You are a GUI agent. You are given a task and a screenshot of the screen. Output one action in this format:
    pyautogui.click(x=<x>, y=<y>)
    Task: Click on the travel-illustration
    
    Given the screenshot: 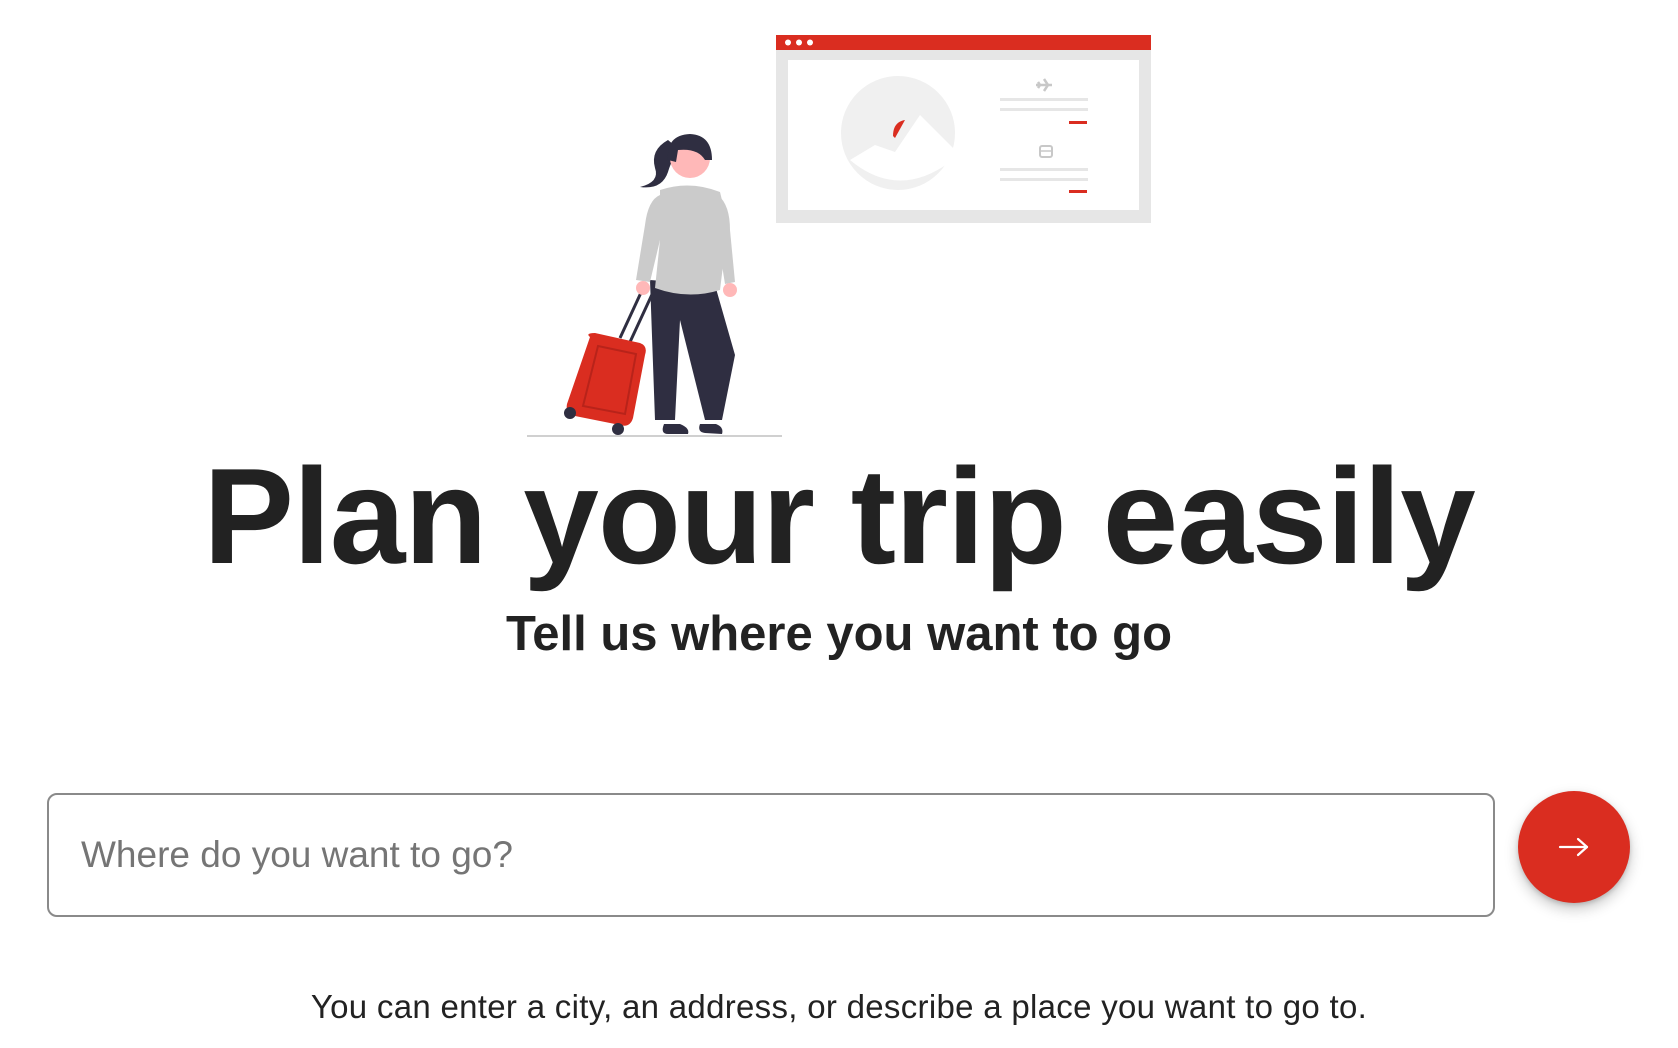 What is the action you would take?
    pyautogui.click(x=839, y=236)
    